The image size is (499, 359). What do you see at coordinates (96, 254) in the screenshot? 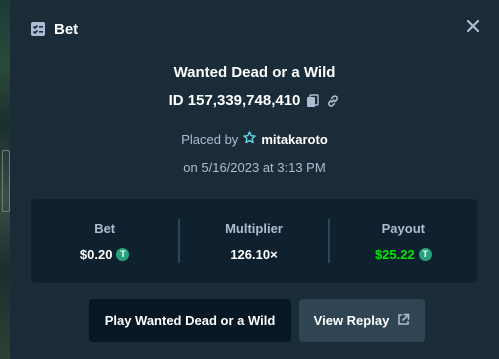
I see `bet-value: $0.20` at bounding box center [96, 254].